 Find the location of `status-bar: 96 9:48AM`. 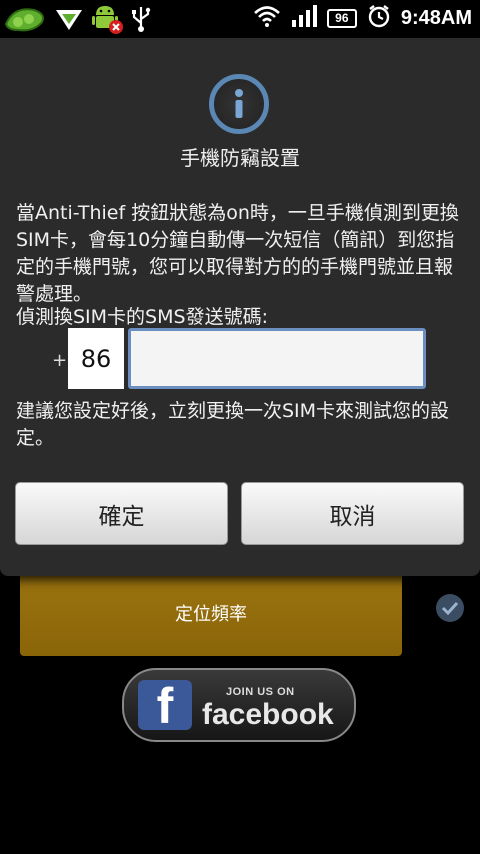

status-bar: 96 9:48AM is located at coordinates (240, 19).